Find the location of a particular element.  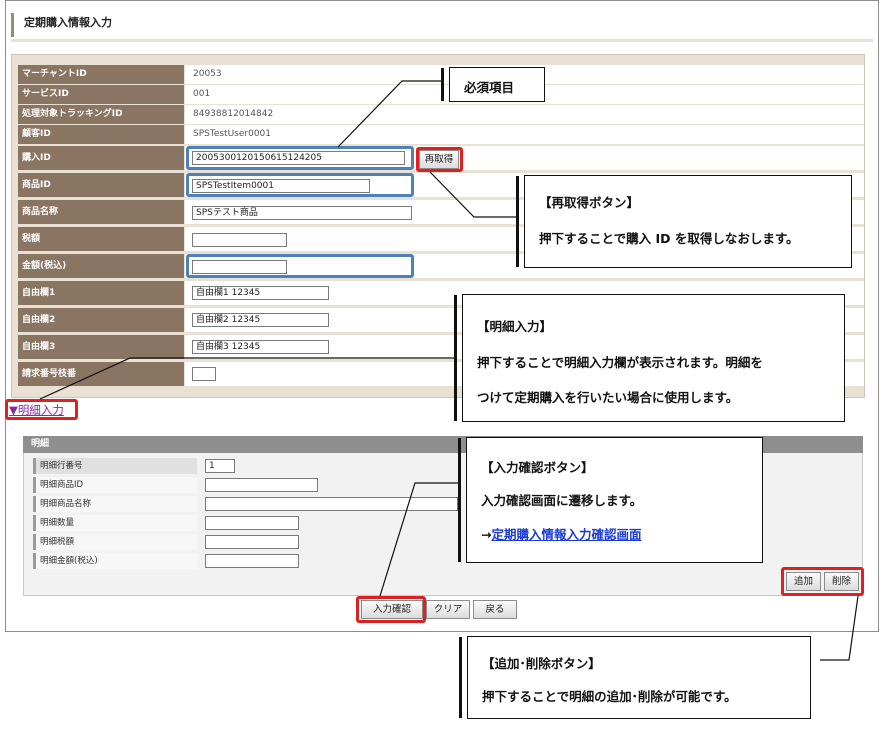

row-tracking-id: 処理対象トラッキングID 84938812014842 is located at coordinates (441, 114).